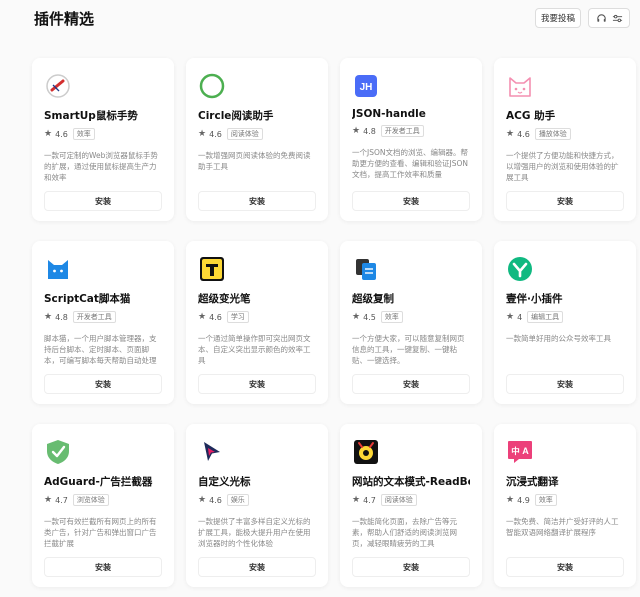 The width and height of the screenshot is (640, 597). What do you see at coordinates (515, 451) in the screenshot?
I see `svg-text: 中` at bounding box center [515, 451].